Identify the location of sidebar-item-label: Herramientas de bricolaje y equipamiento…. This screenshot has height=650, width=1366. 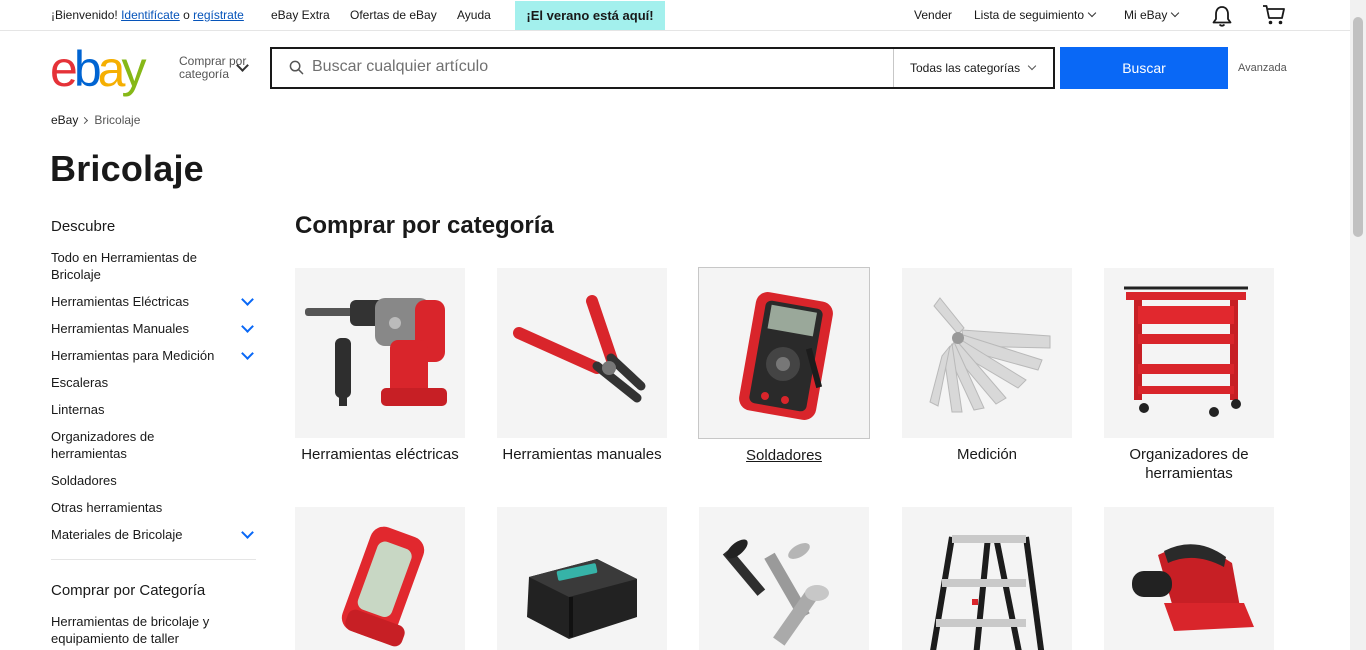
(130, 630).